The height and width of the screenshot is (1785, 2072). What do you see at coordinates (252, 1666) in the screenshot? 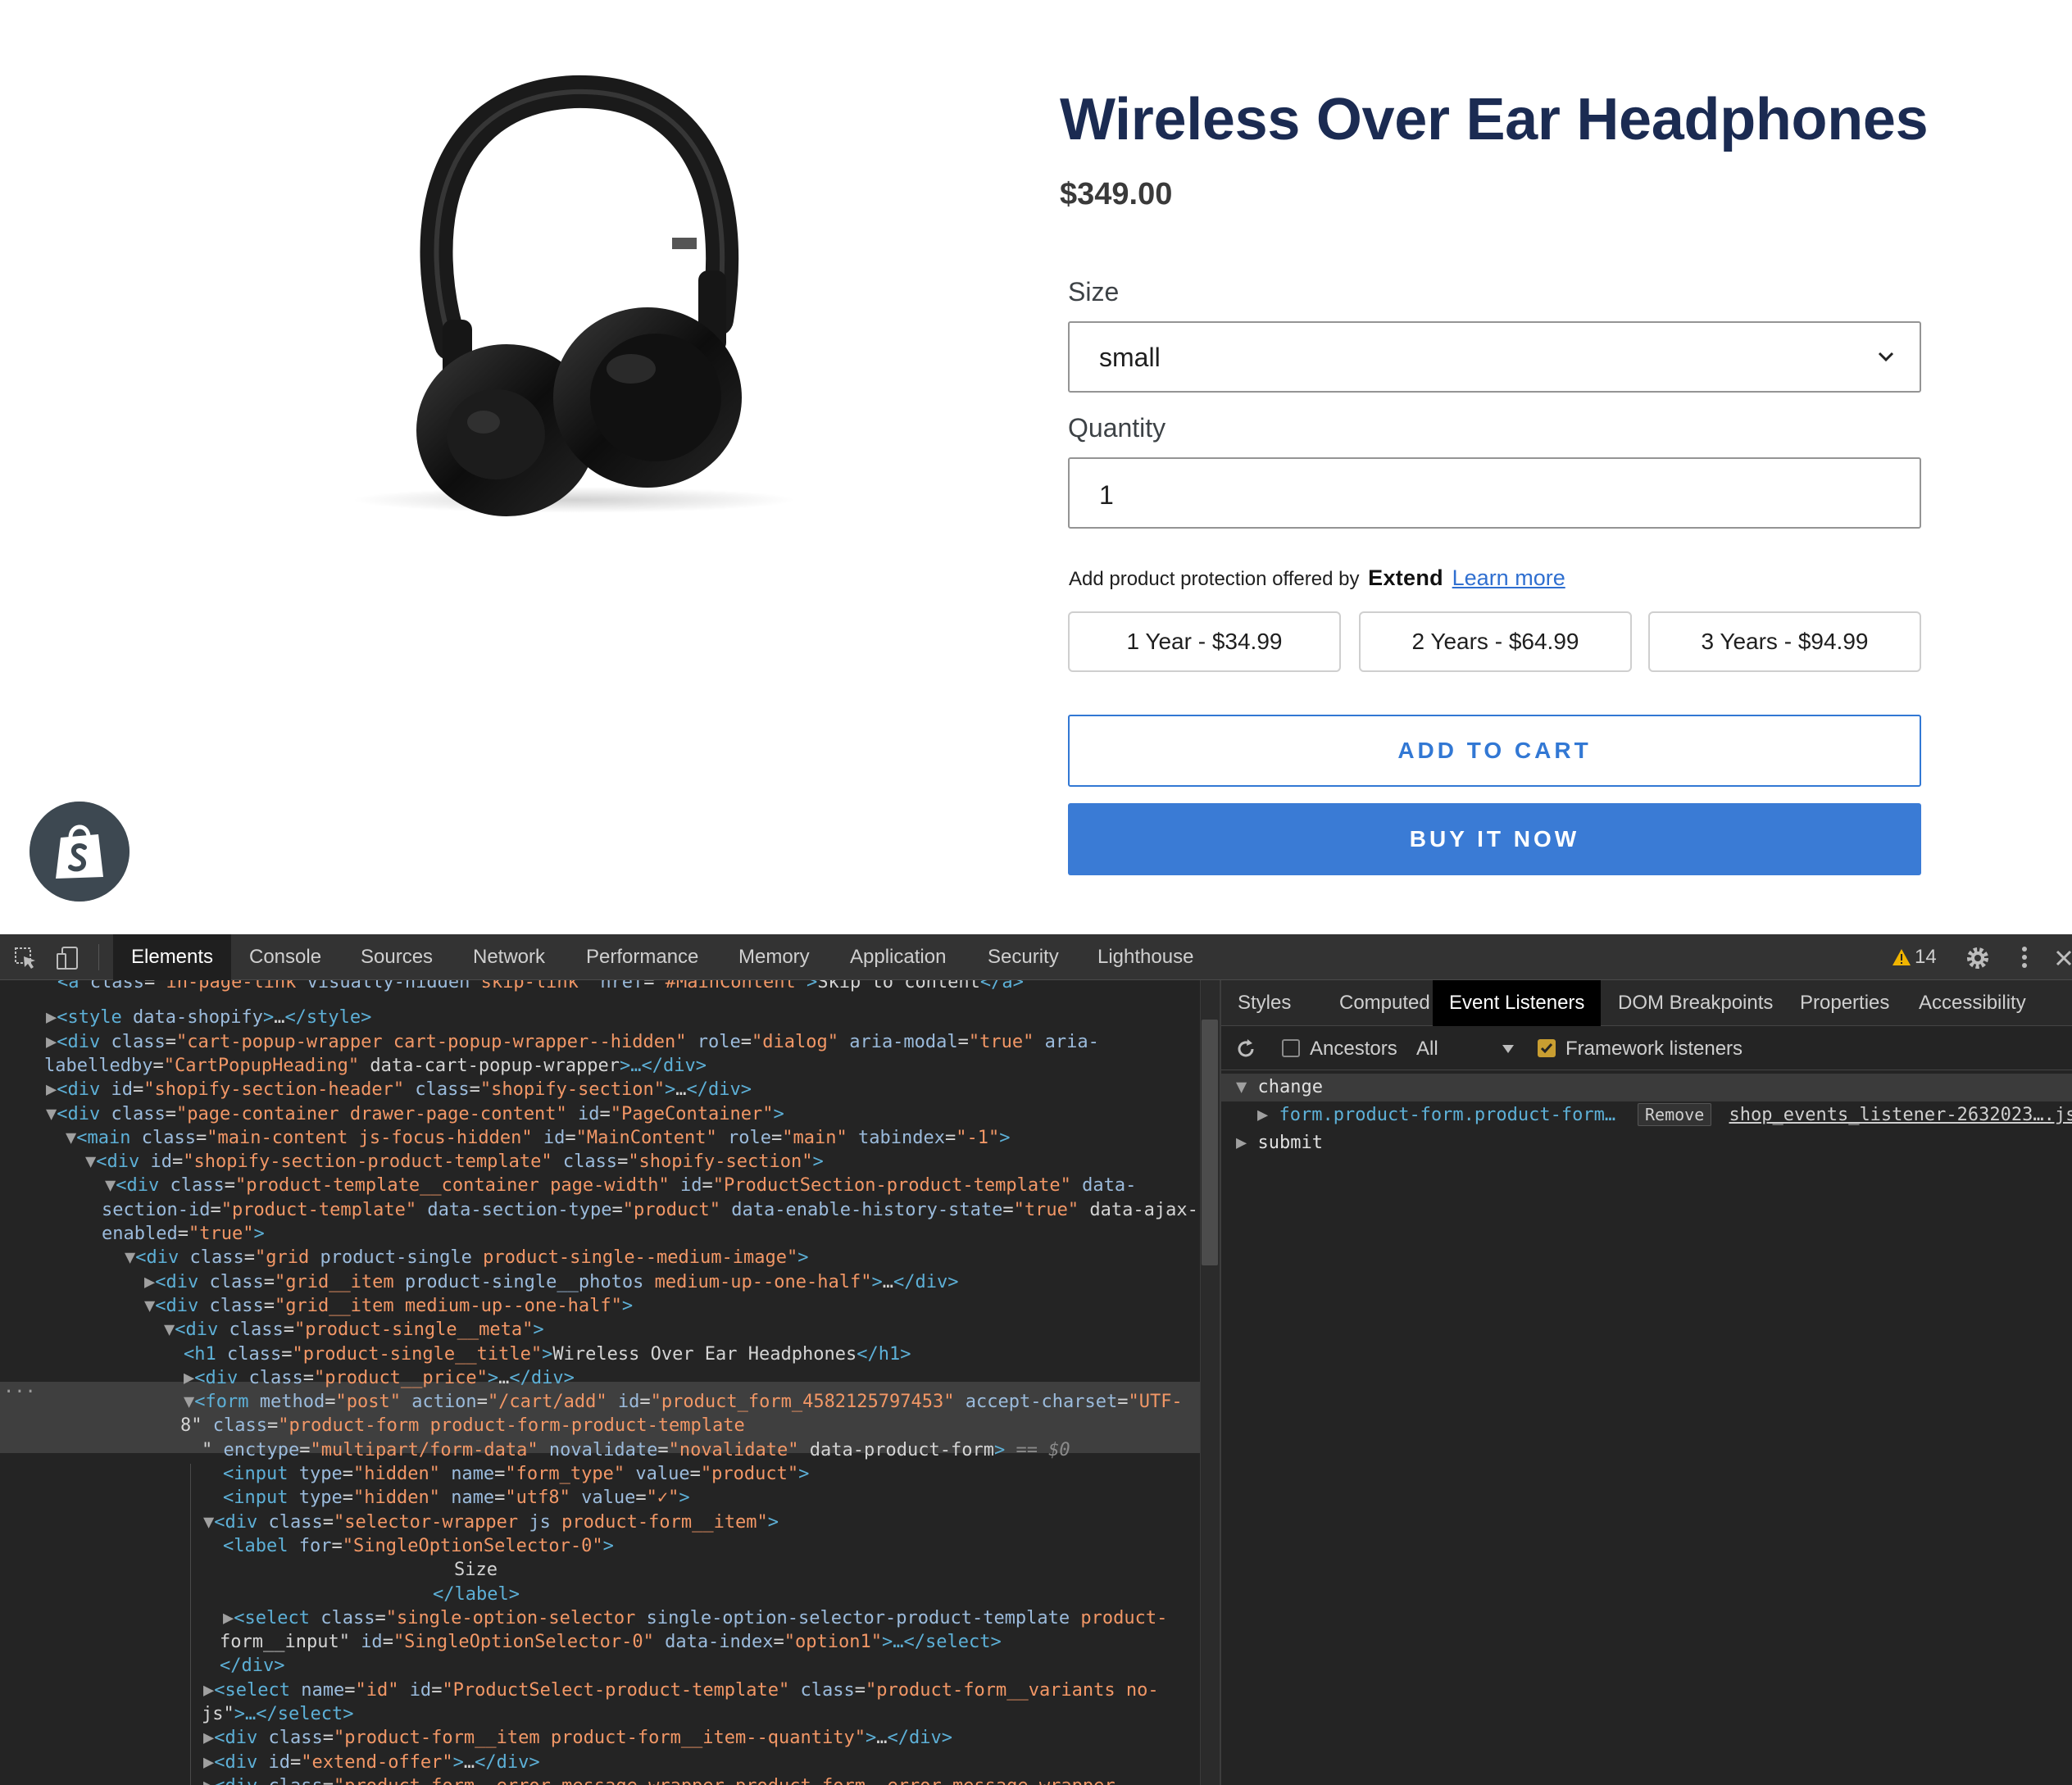
I see `dom-node-line: </div>` at bounding box center [252, 1666].